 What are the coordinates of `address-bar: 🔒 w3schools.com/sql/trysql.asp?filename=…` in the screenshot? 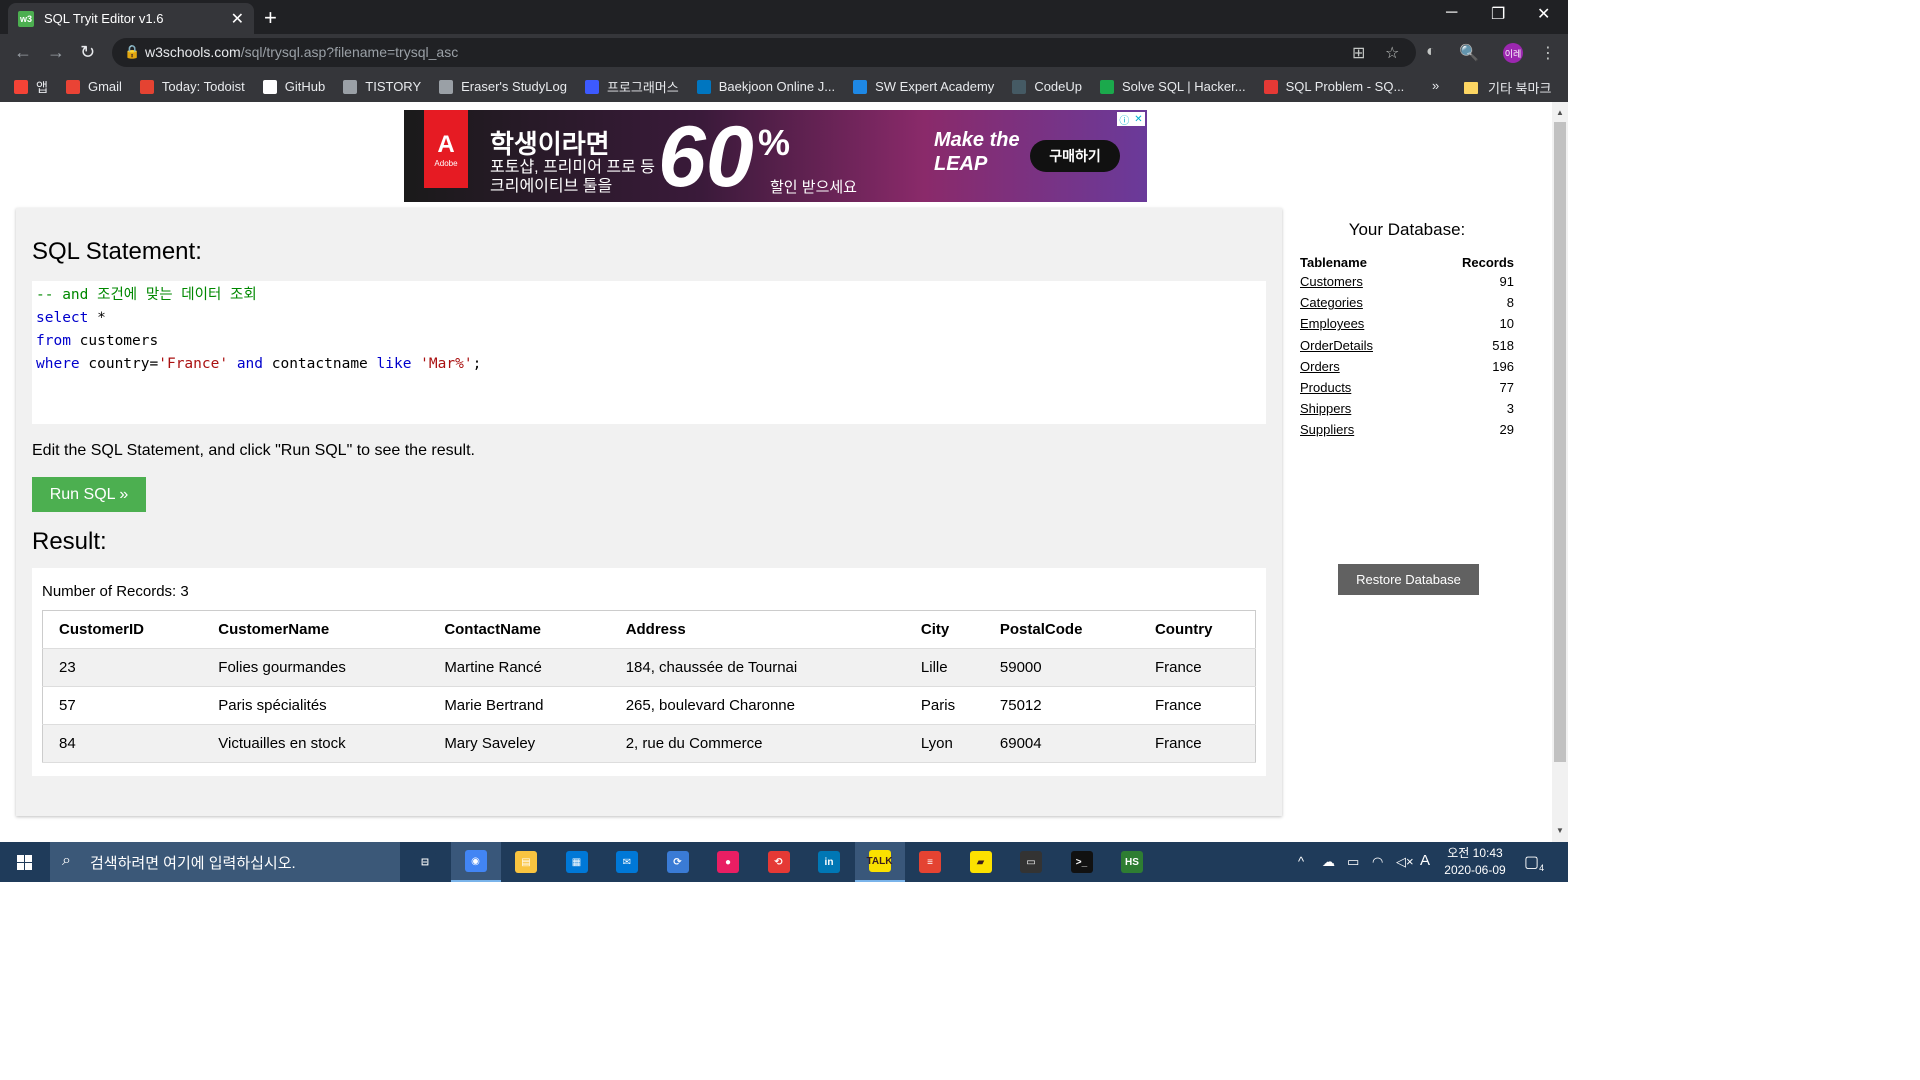 It's located at (764, 52).